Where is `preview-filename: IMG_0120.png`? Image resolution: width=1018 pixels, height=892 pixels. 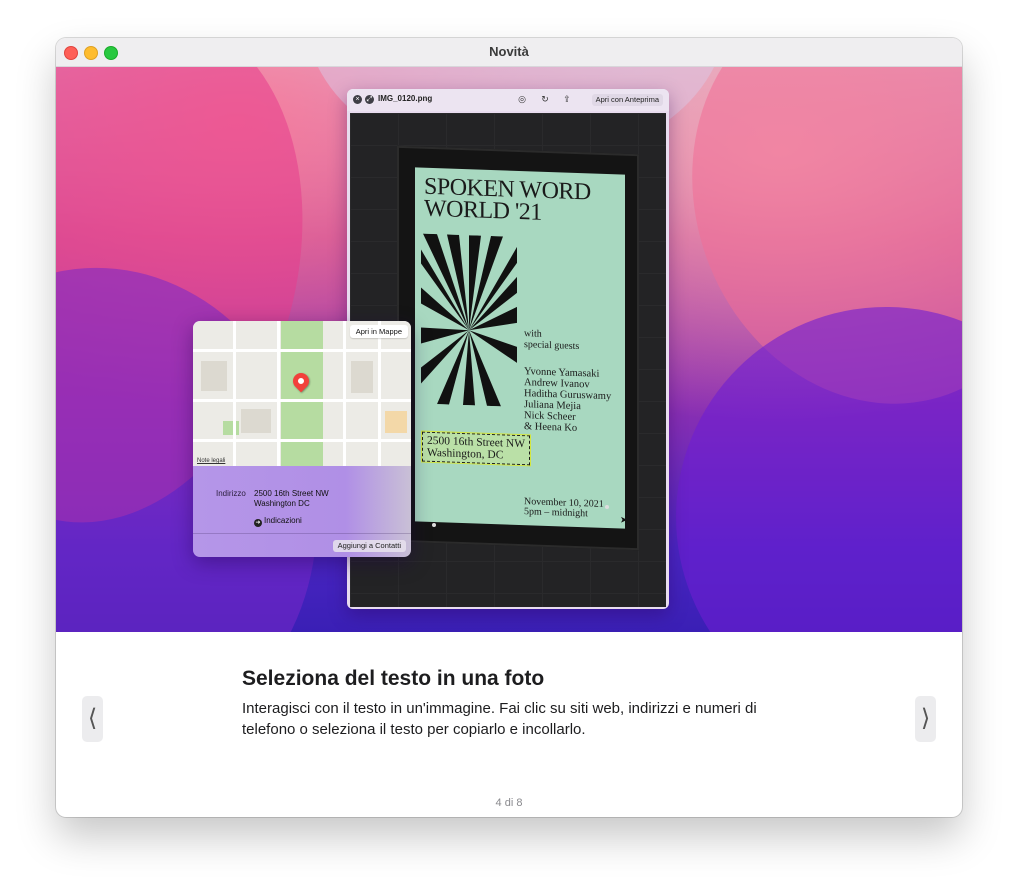
preview-filename: IMG_0120.png is located at coordinates (405, 98).